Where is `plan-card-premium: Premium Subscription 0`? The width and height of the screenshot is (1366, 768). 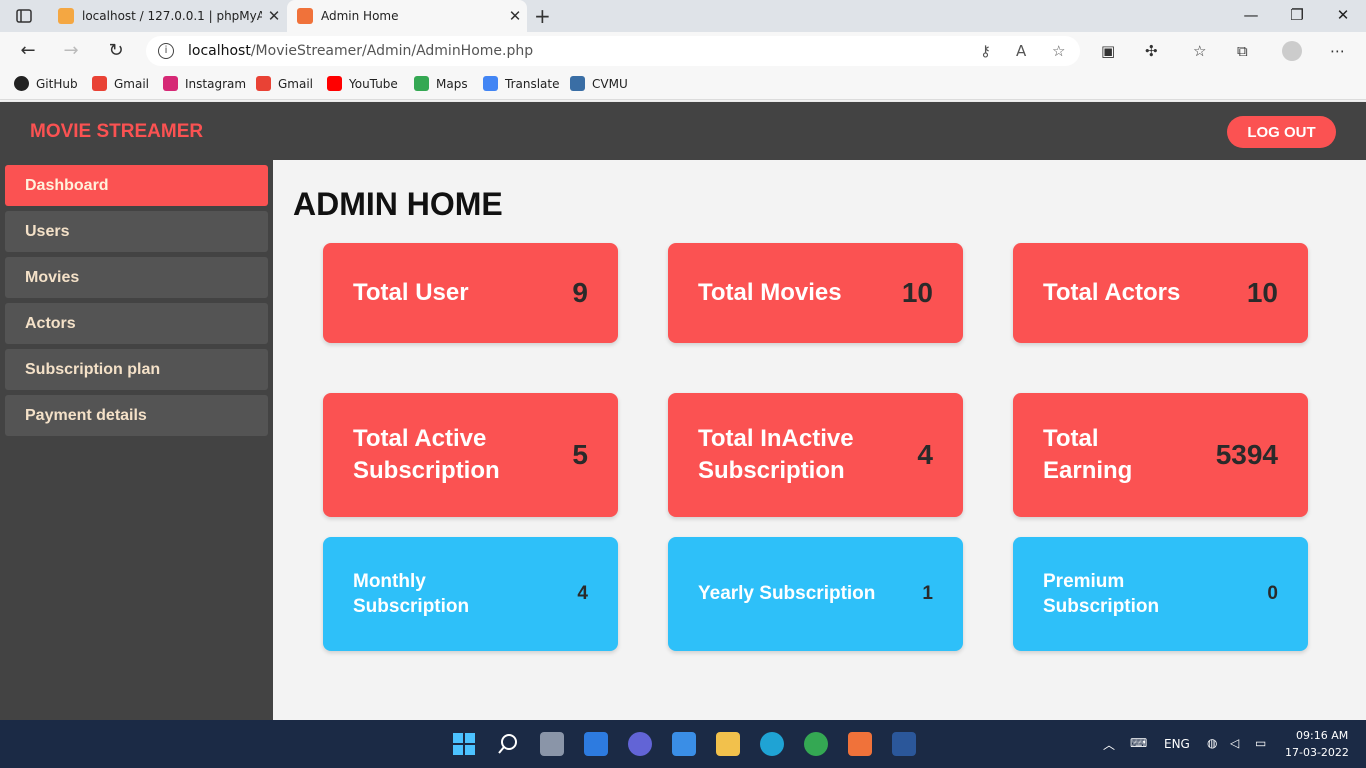 plan-card-premium: Premium Subscription 0 is located at coordinates (1160, 594).